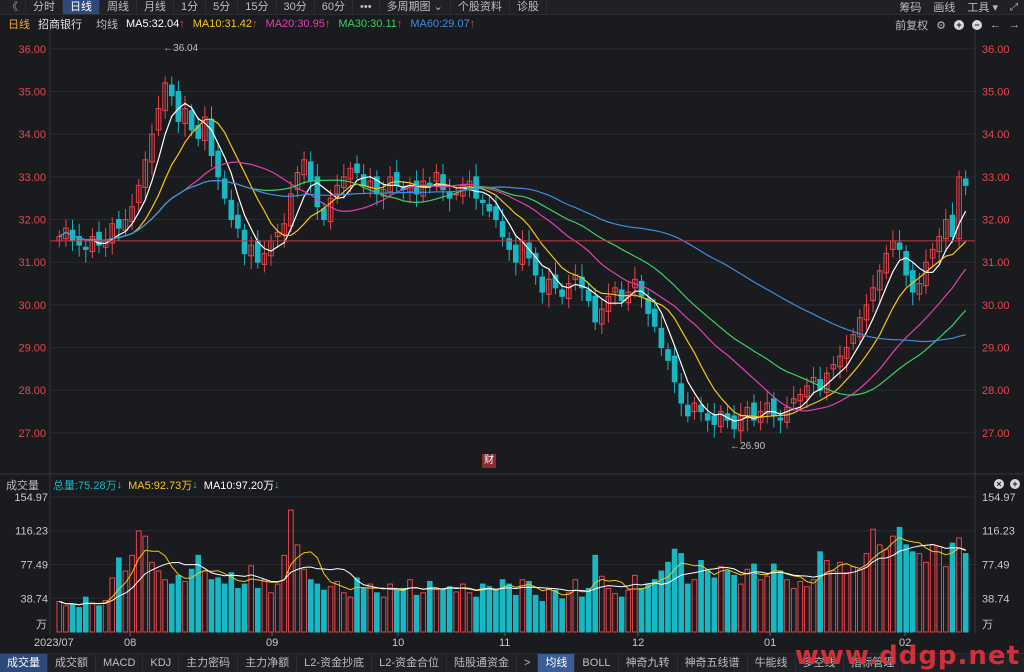 The width and height of the screenshot is (1024, 672). I want to click on volume-title: 成交量, so click(22, 485).